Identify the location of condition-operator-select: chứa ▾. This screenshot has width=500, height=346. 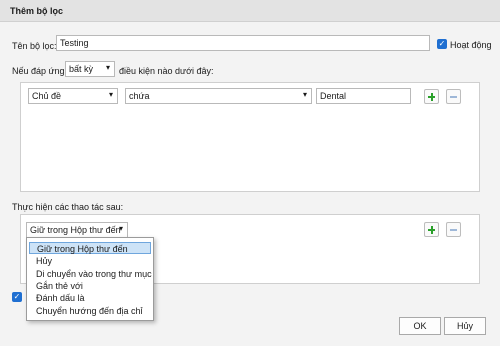
(218, 96).